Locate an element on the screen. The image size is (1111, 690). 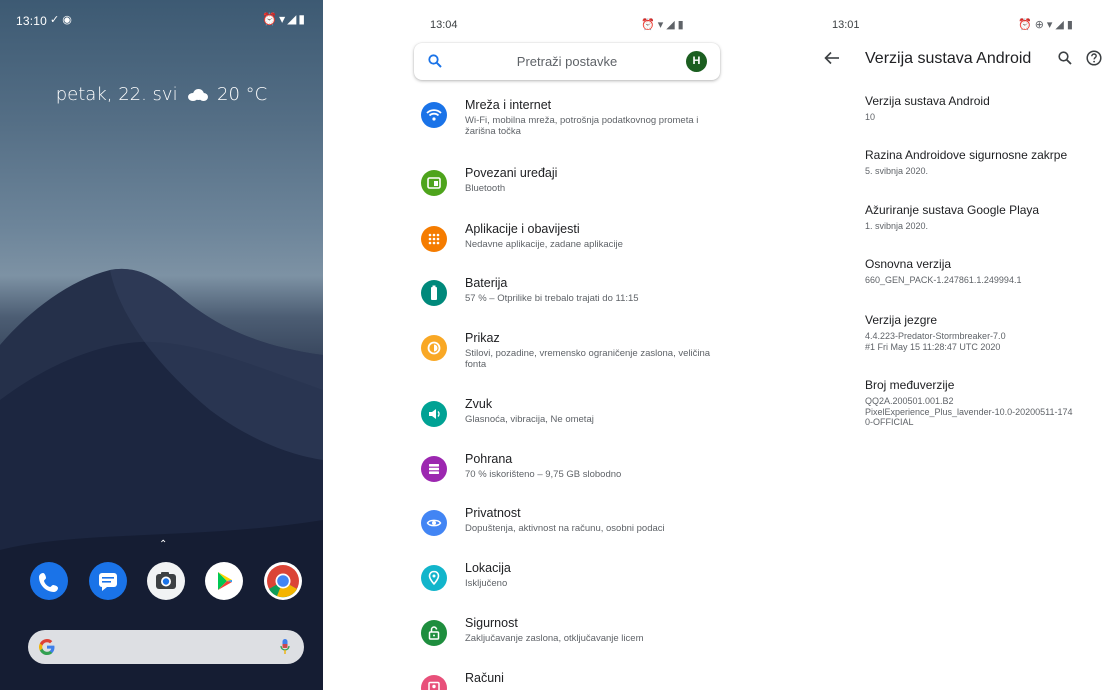
play-store-icon is located at coordinates (224, 581).